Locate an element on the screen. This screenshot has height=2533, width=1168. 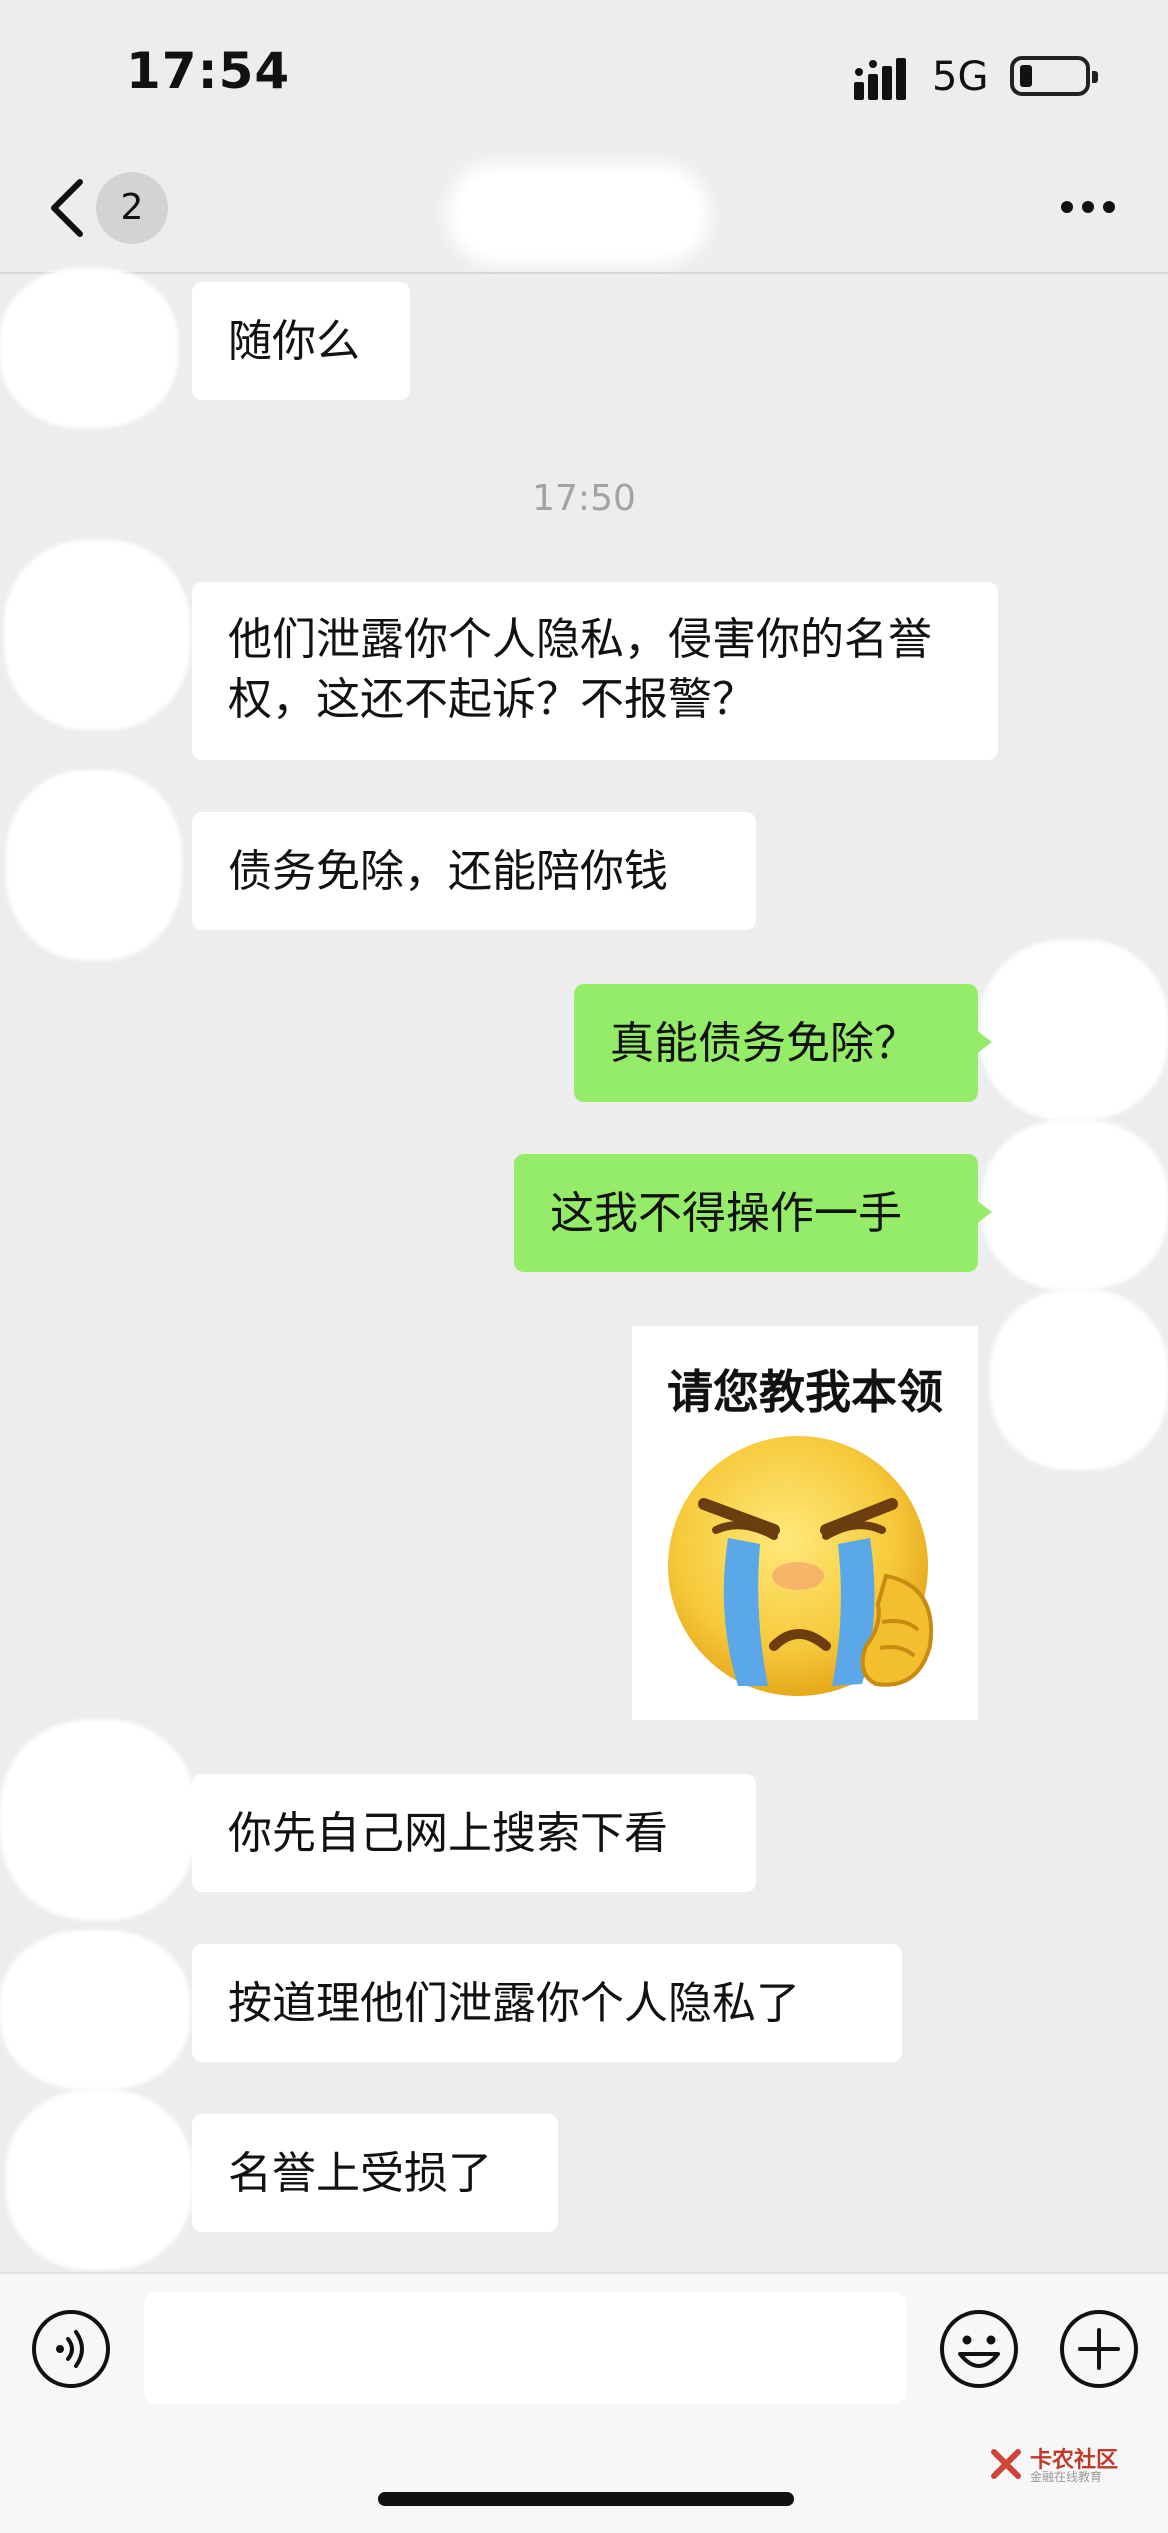
message-input is located at coordinates (525, 2348).